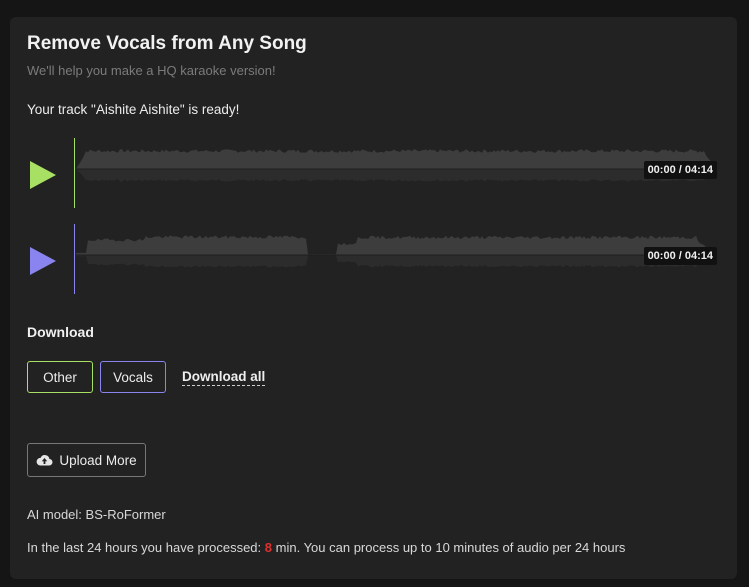 This screenshot has height=587, width=749. Describe the element at coordinates (60, 377) in the screenshot. I see `download-other-button: Other` at that location.